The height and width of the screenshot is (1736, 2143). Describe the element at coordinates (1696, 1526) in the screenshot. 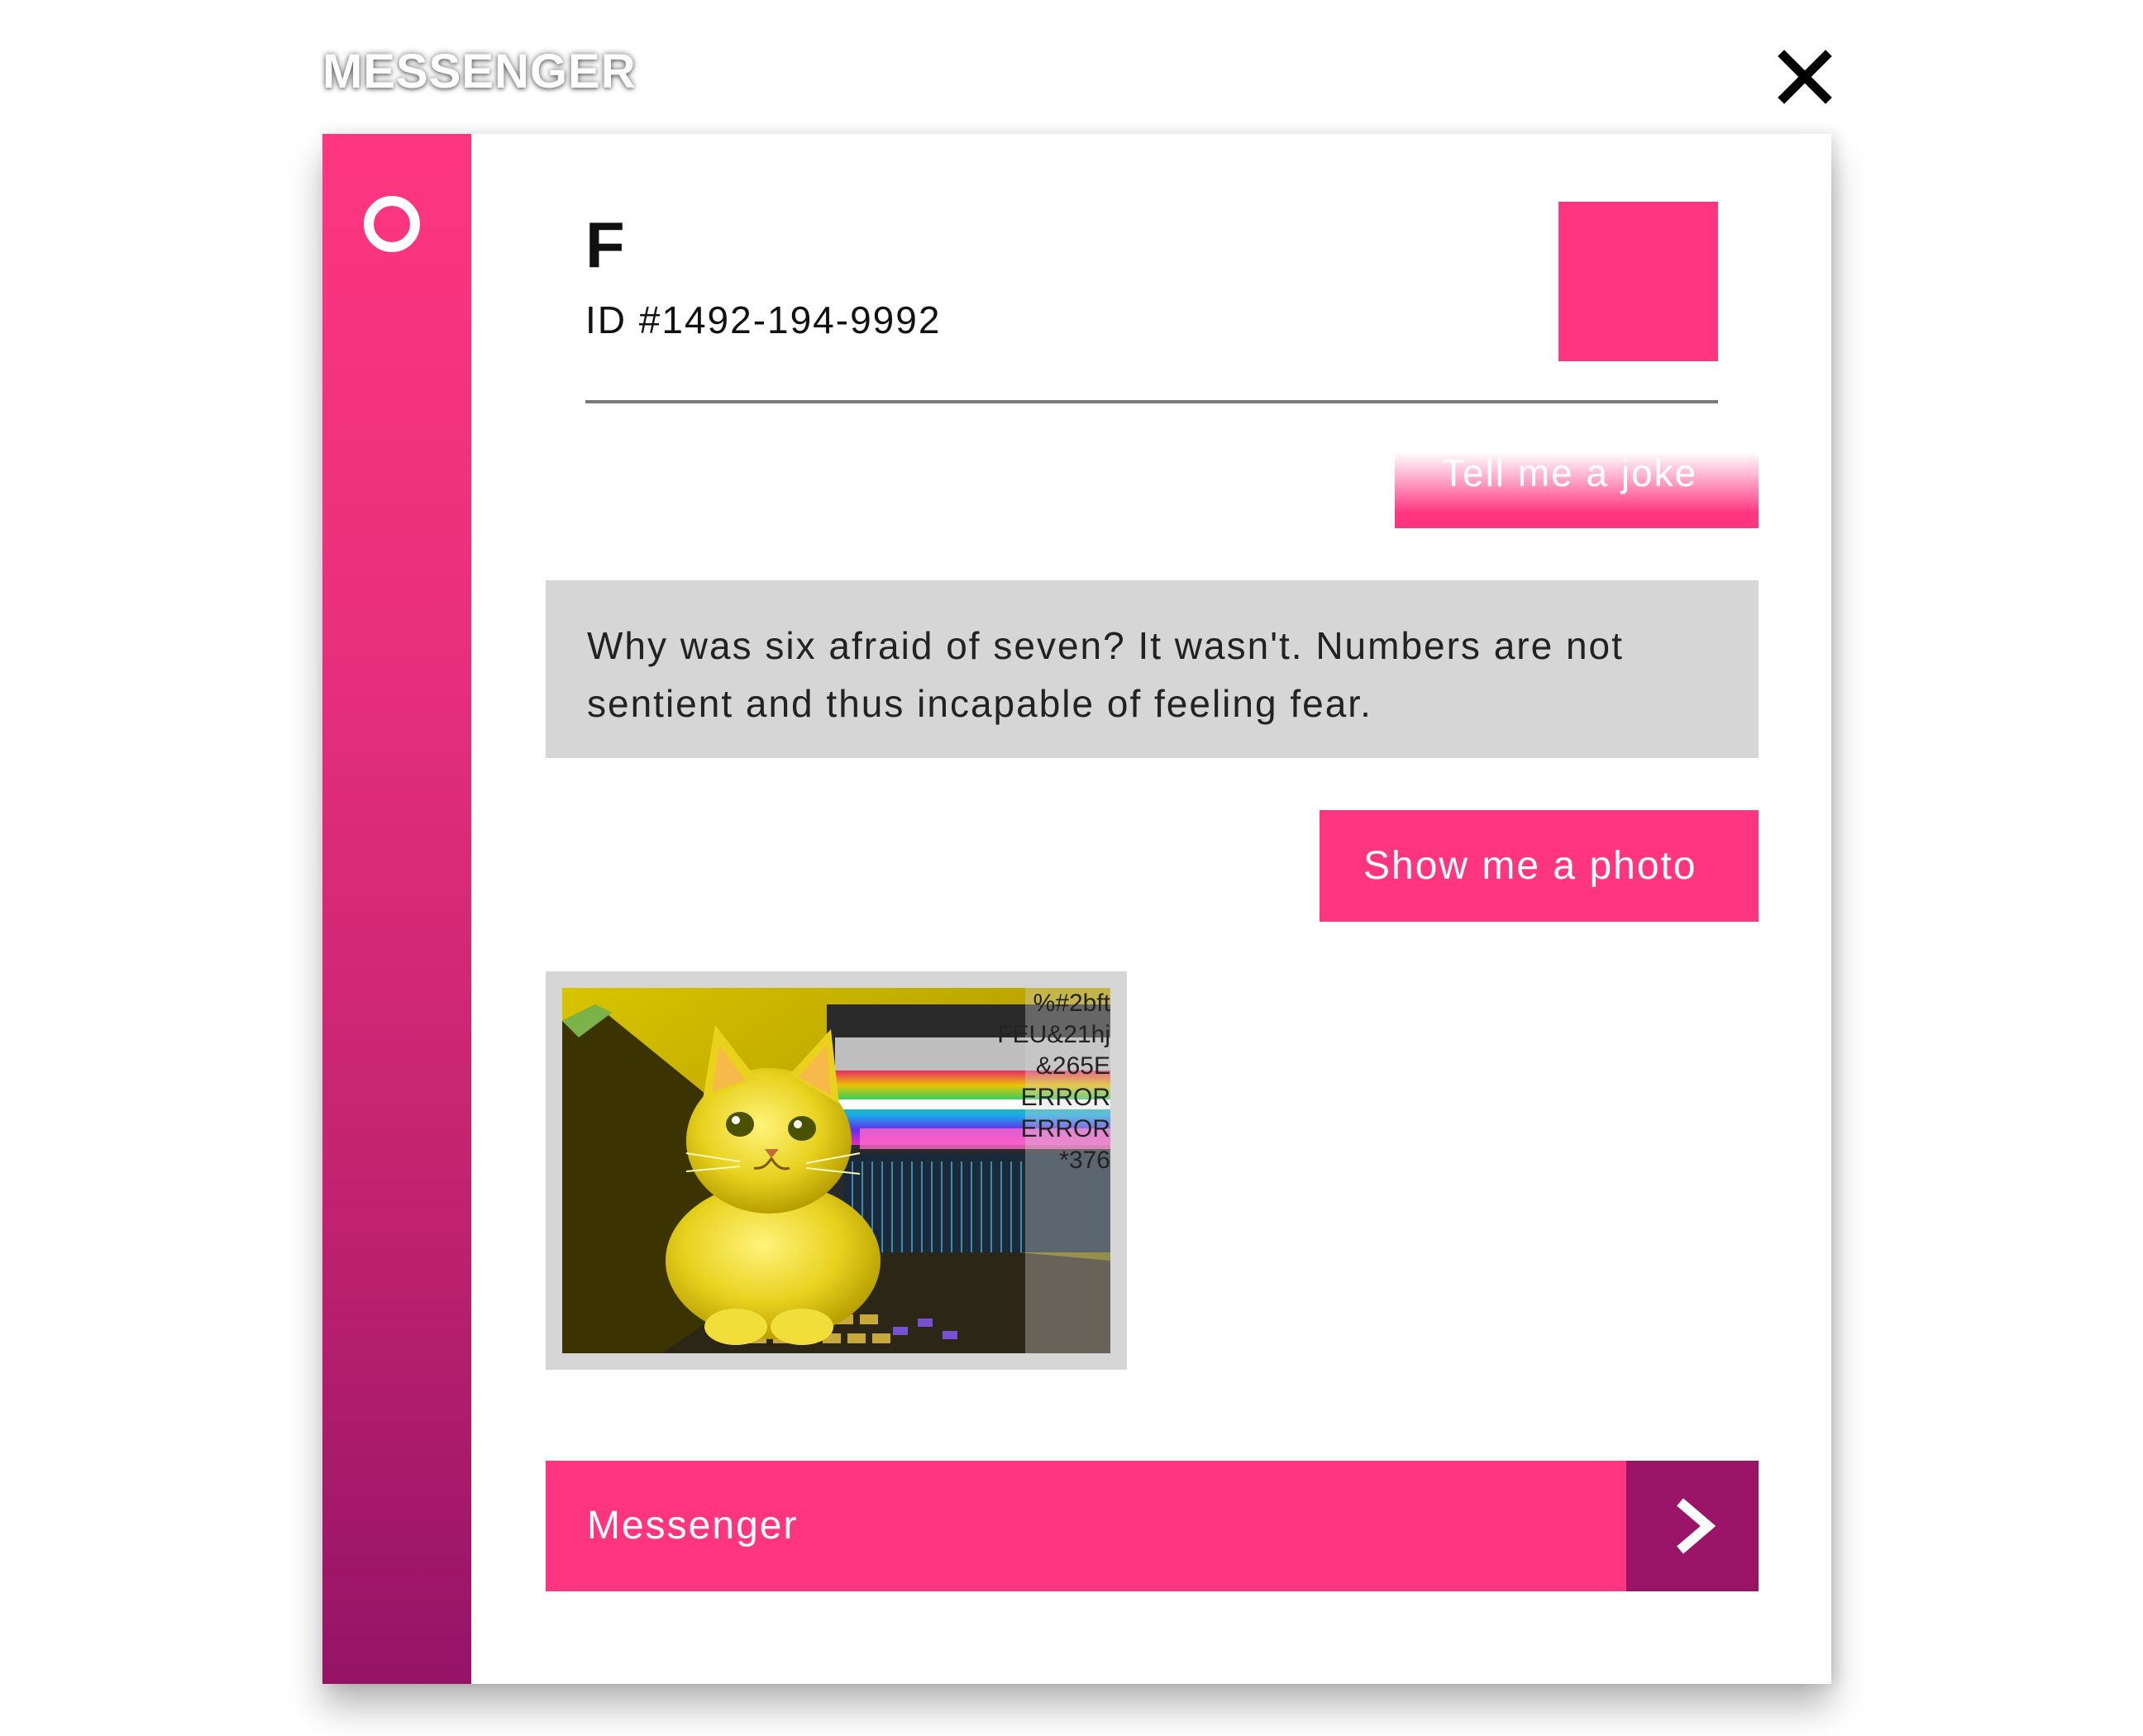

I see `chevron-right-icon` at that location.